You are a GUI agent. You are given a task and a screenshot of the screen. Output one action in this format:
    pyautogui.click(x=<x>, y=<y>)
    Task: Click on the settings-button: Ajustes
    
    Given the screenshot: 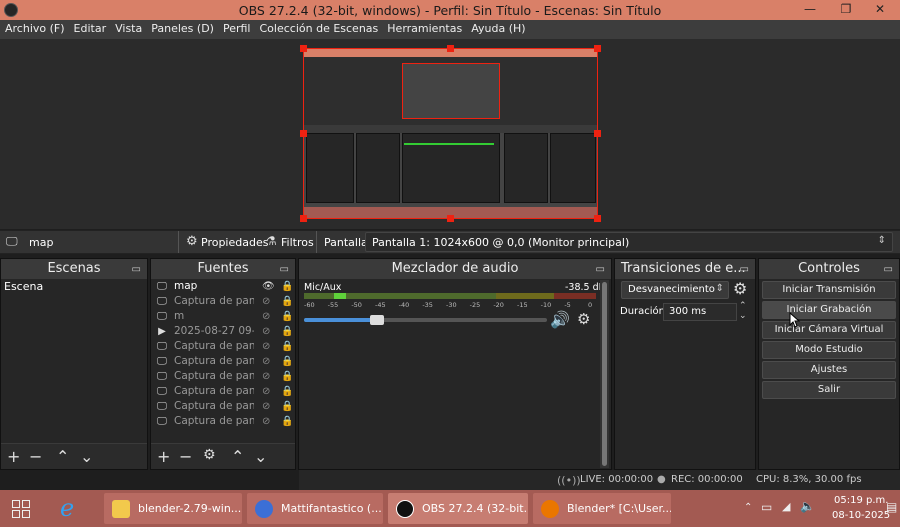 What is the action you would take?
    pyautogui.click(x=829, y=370)
    